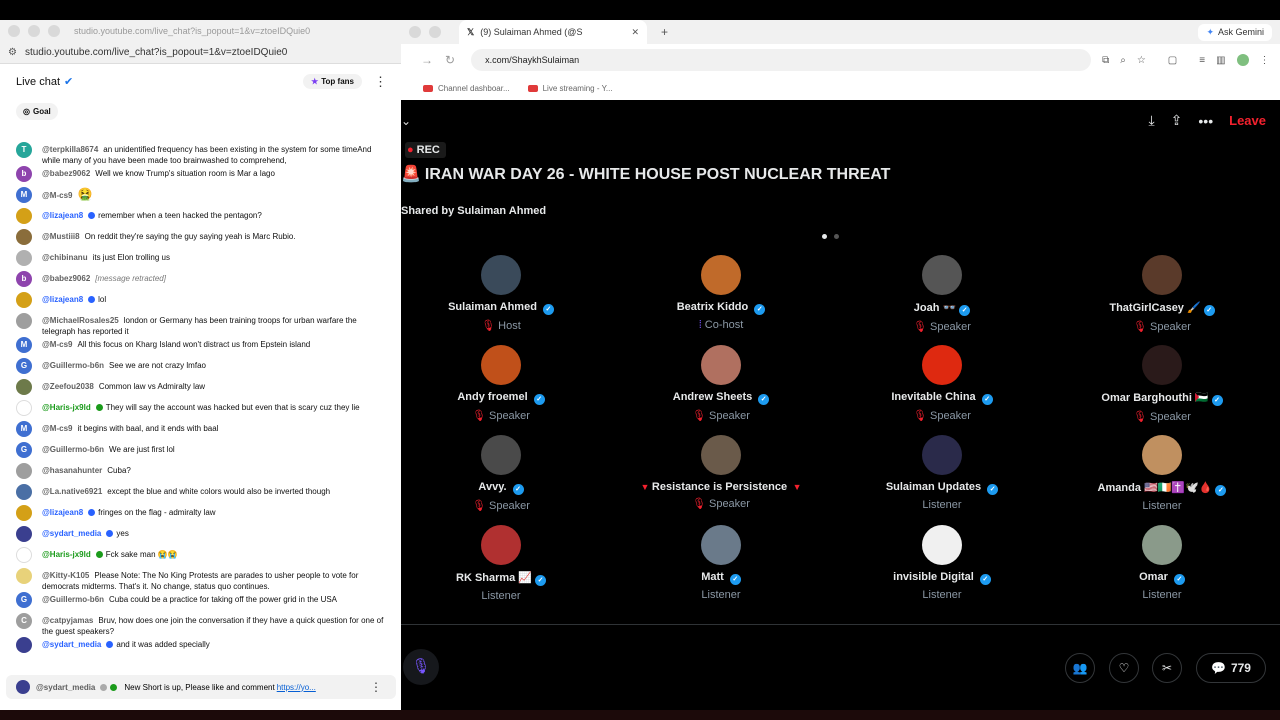  I want to click on chat-author: @hasanahunter, so click(72, 470).